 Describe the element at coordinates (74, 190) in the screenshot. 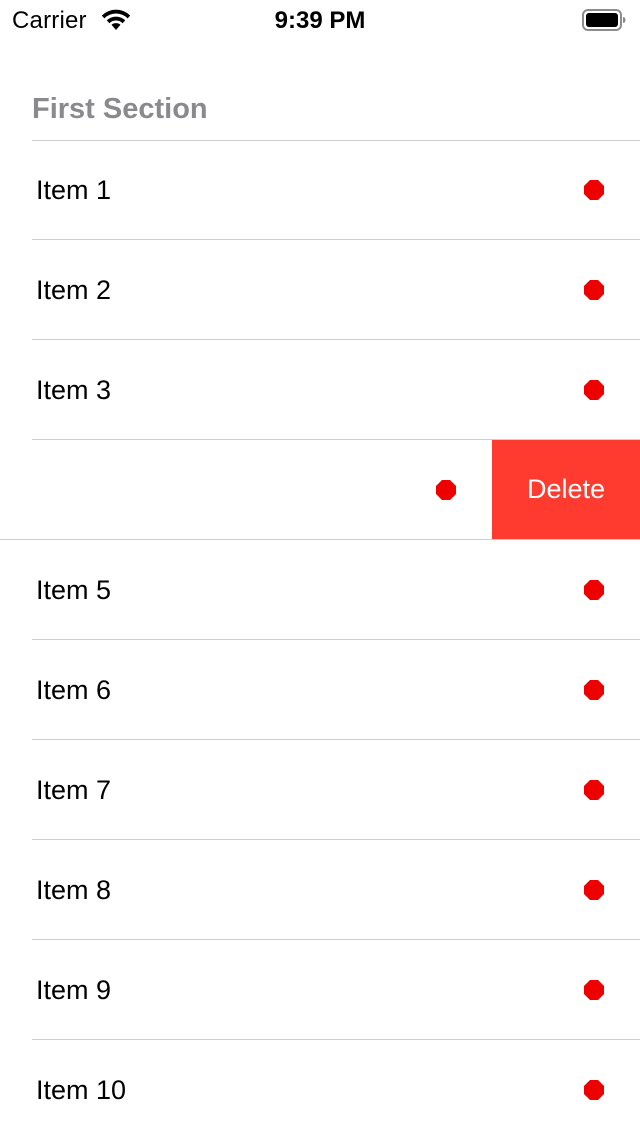

I see `row-label: Item 1` at that location.